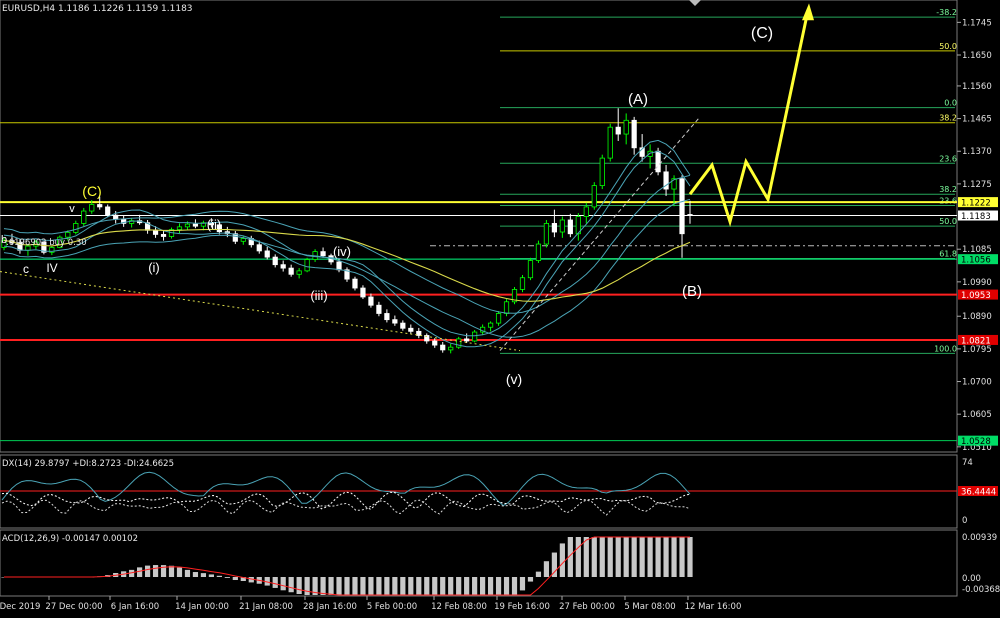  What do you see at coordinates (342, 251) in the screenshot?
I see `wave-label: (iv)` at bounding box center [342, 251].